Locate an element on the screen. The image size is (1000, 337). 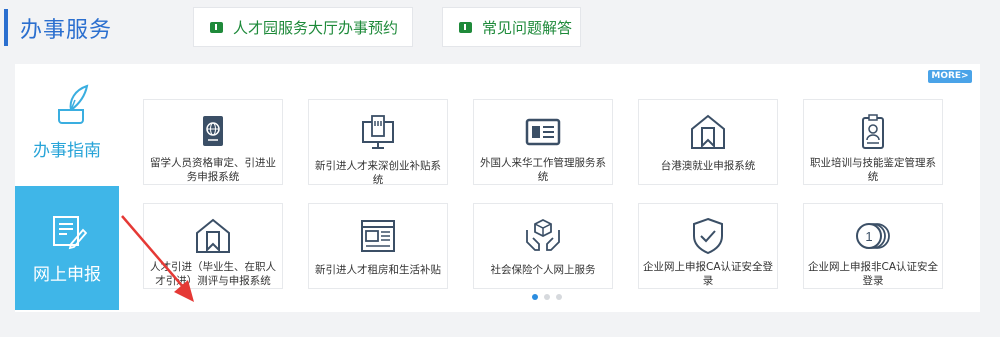
faq-link: 常见问题解答 is located at coordinates (511, 27).